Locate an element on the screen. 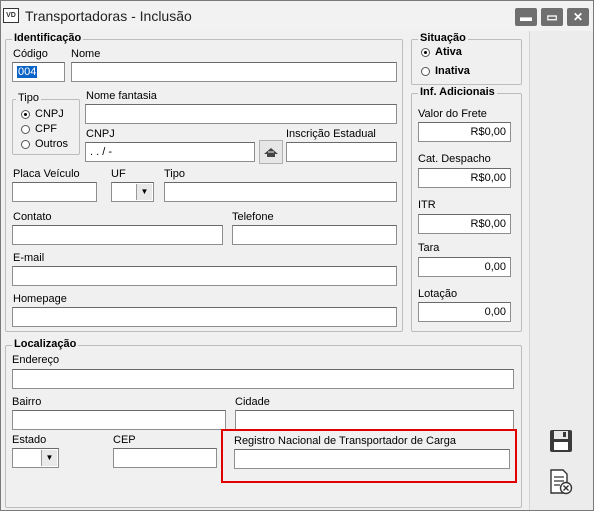 Image resolution: width=594 pixels, height=511 pixels. save-icon is located at coordinates (561, 443).